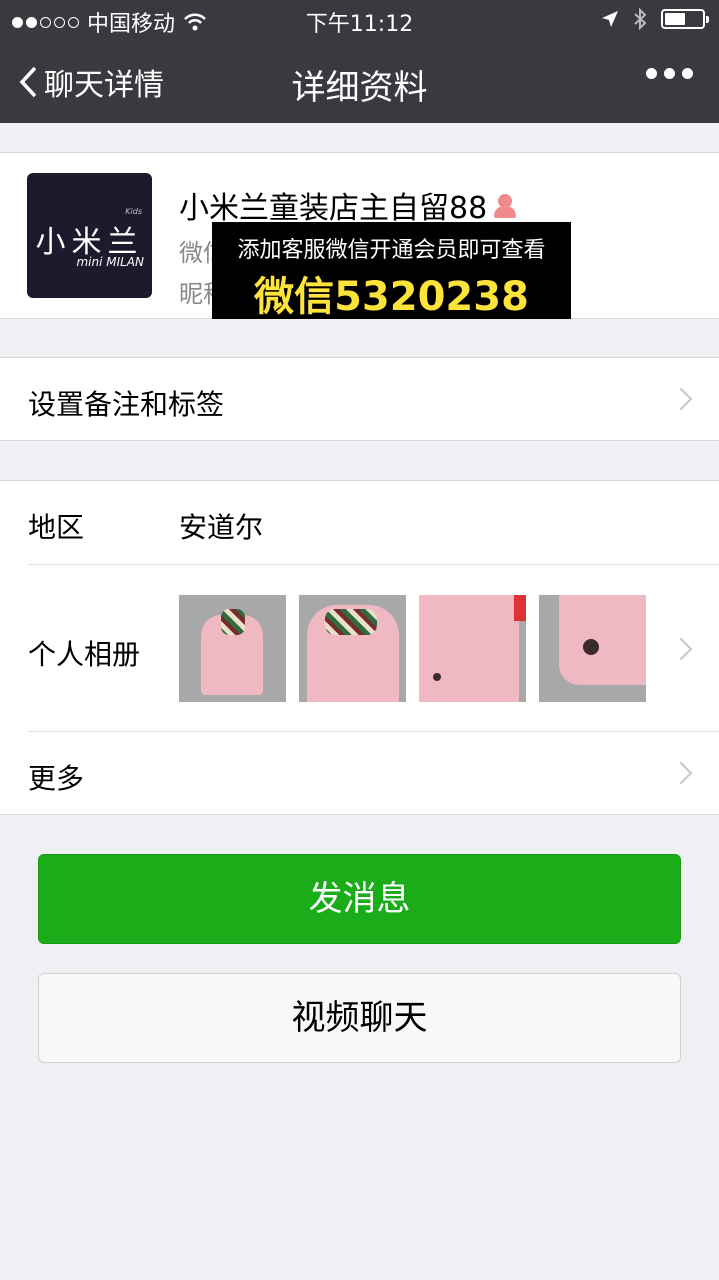  I want to click on location-arrow-icon, so click(610, 19).